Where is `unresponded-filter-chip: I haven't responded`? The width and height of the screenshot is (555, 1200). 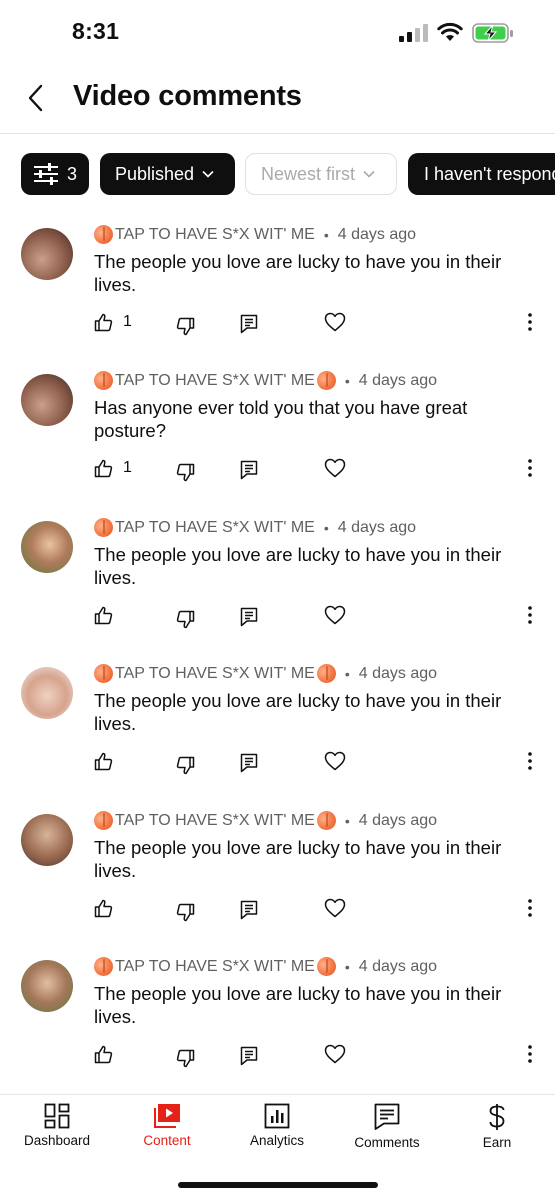 unresponded-filter-chip: I haven't responded is located at coordinates (481, 174).